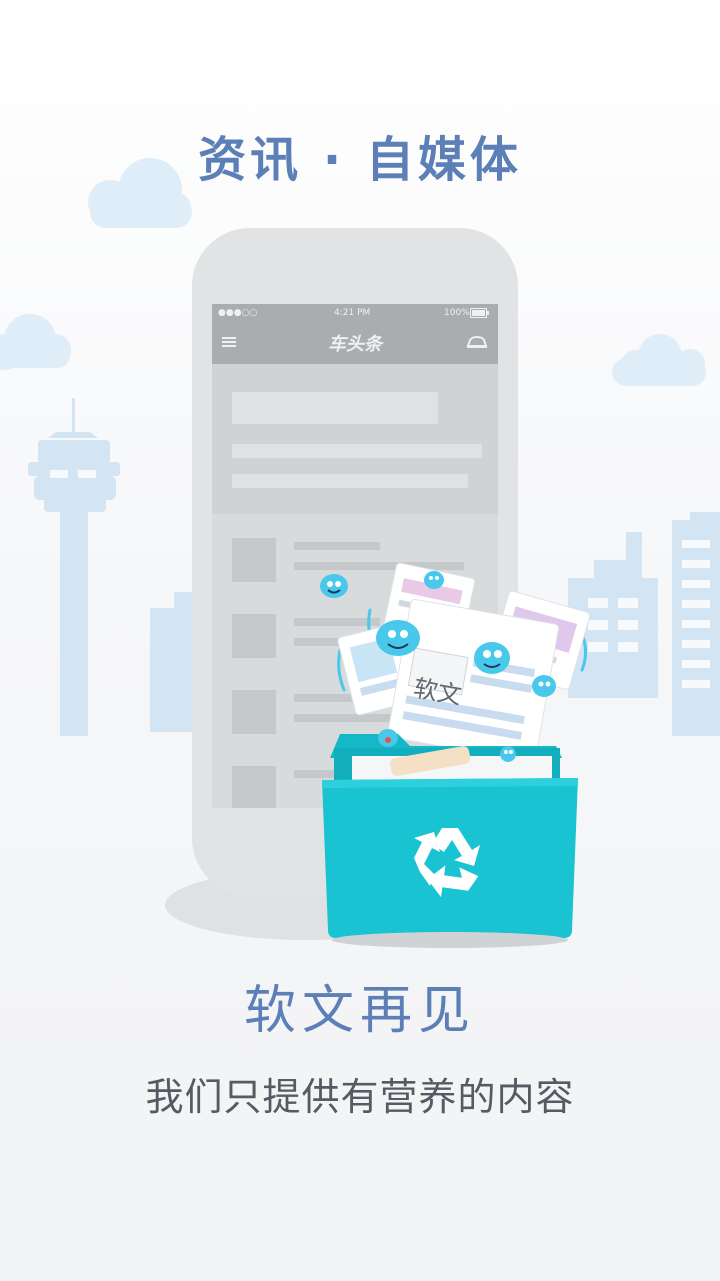 The height and width of the screenshot is (1281, 720). Describe the element at coordinates (457, 313) in the screenshot. I see `status-battery: 100%` at that location.